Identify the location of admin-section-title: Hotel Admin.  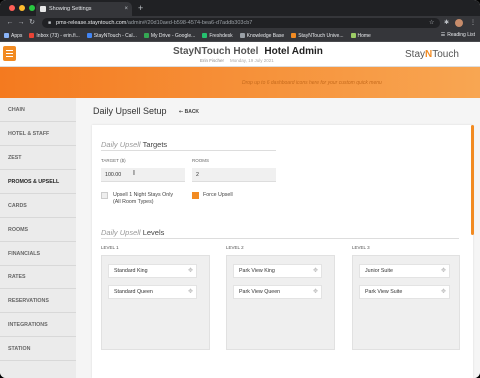
(293, 51).